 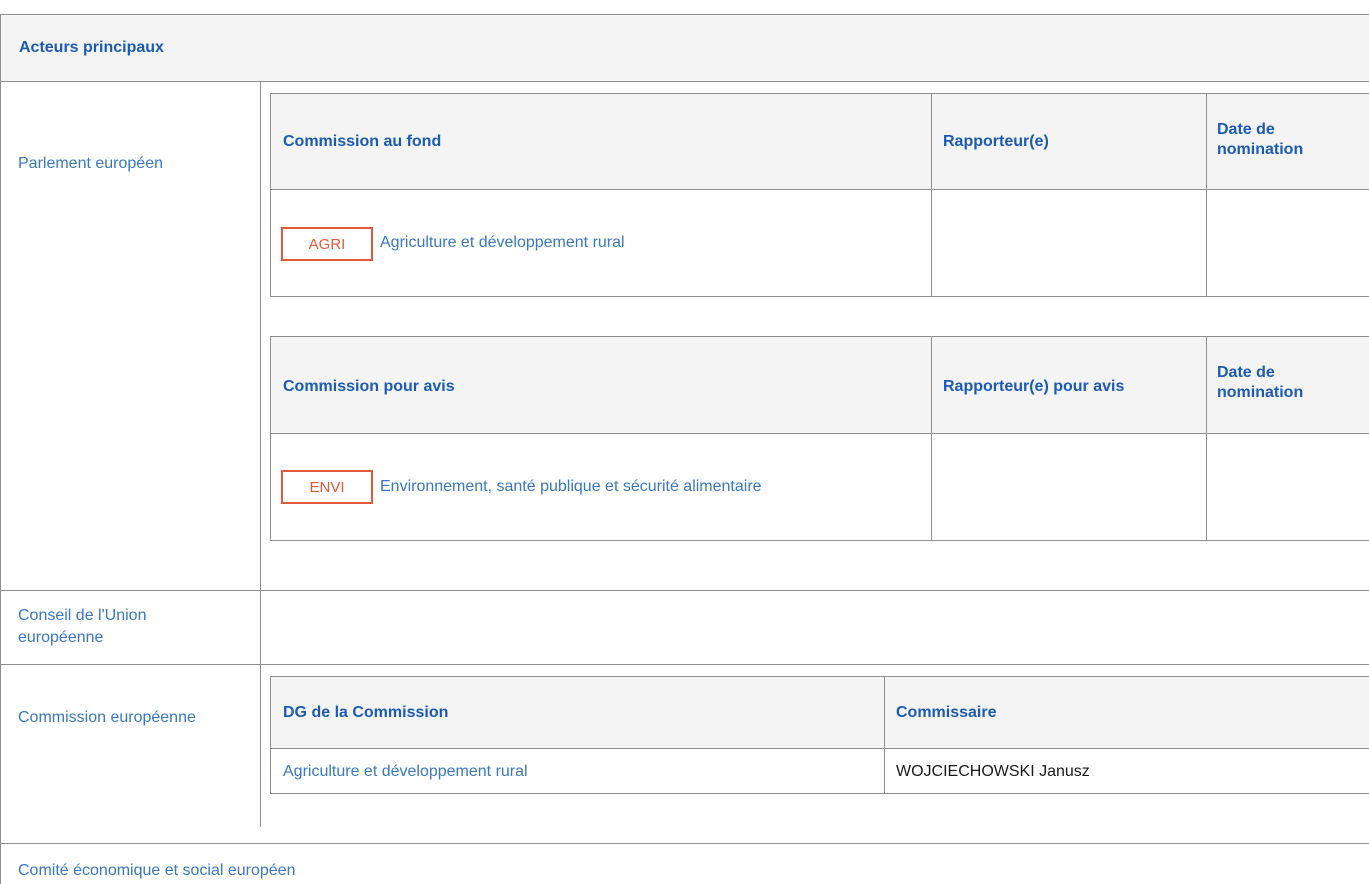 I want to click on committee-code-badge: ENVI, so click(x=327, y=487).